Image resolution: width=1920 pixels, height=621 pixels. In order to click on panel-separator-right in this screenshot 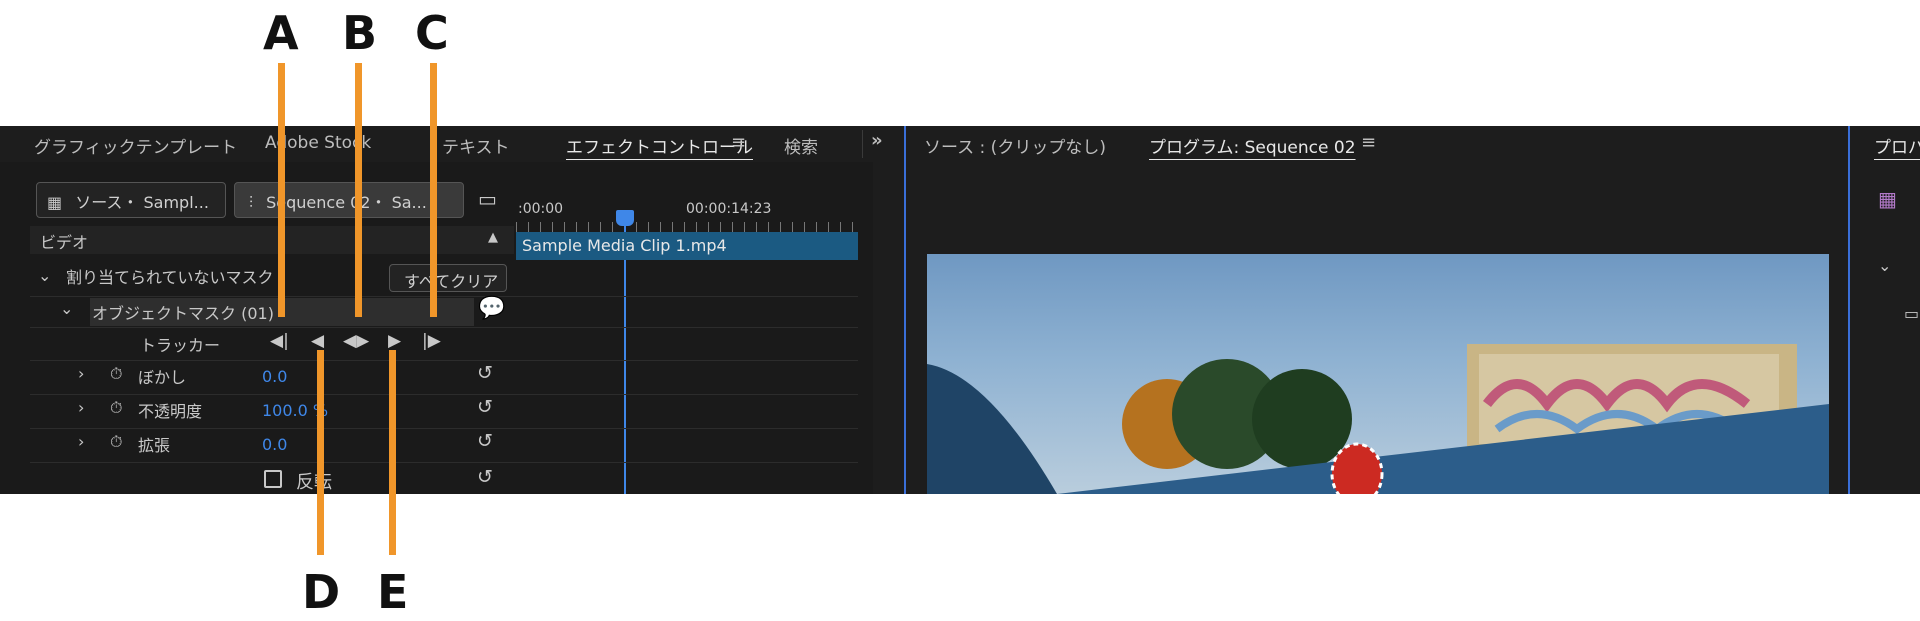, I will do `click(1849, 310)`.